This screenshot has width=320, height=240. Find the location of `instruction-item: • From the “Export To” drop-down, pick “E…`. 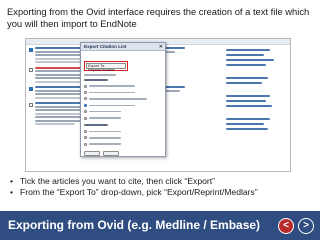

instruction-item: • From the “Export To” drop-down, pick “E… is located at coordinates (134, 192).